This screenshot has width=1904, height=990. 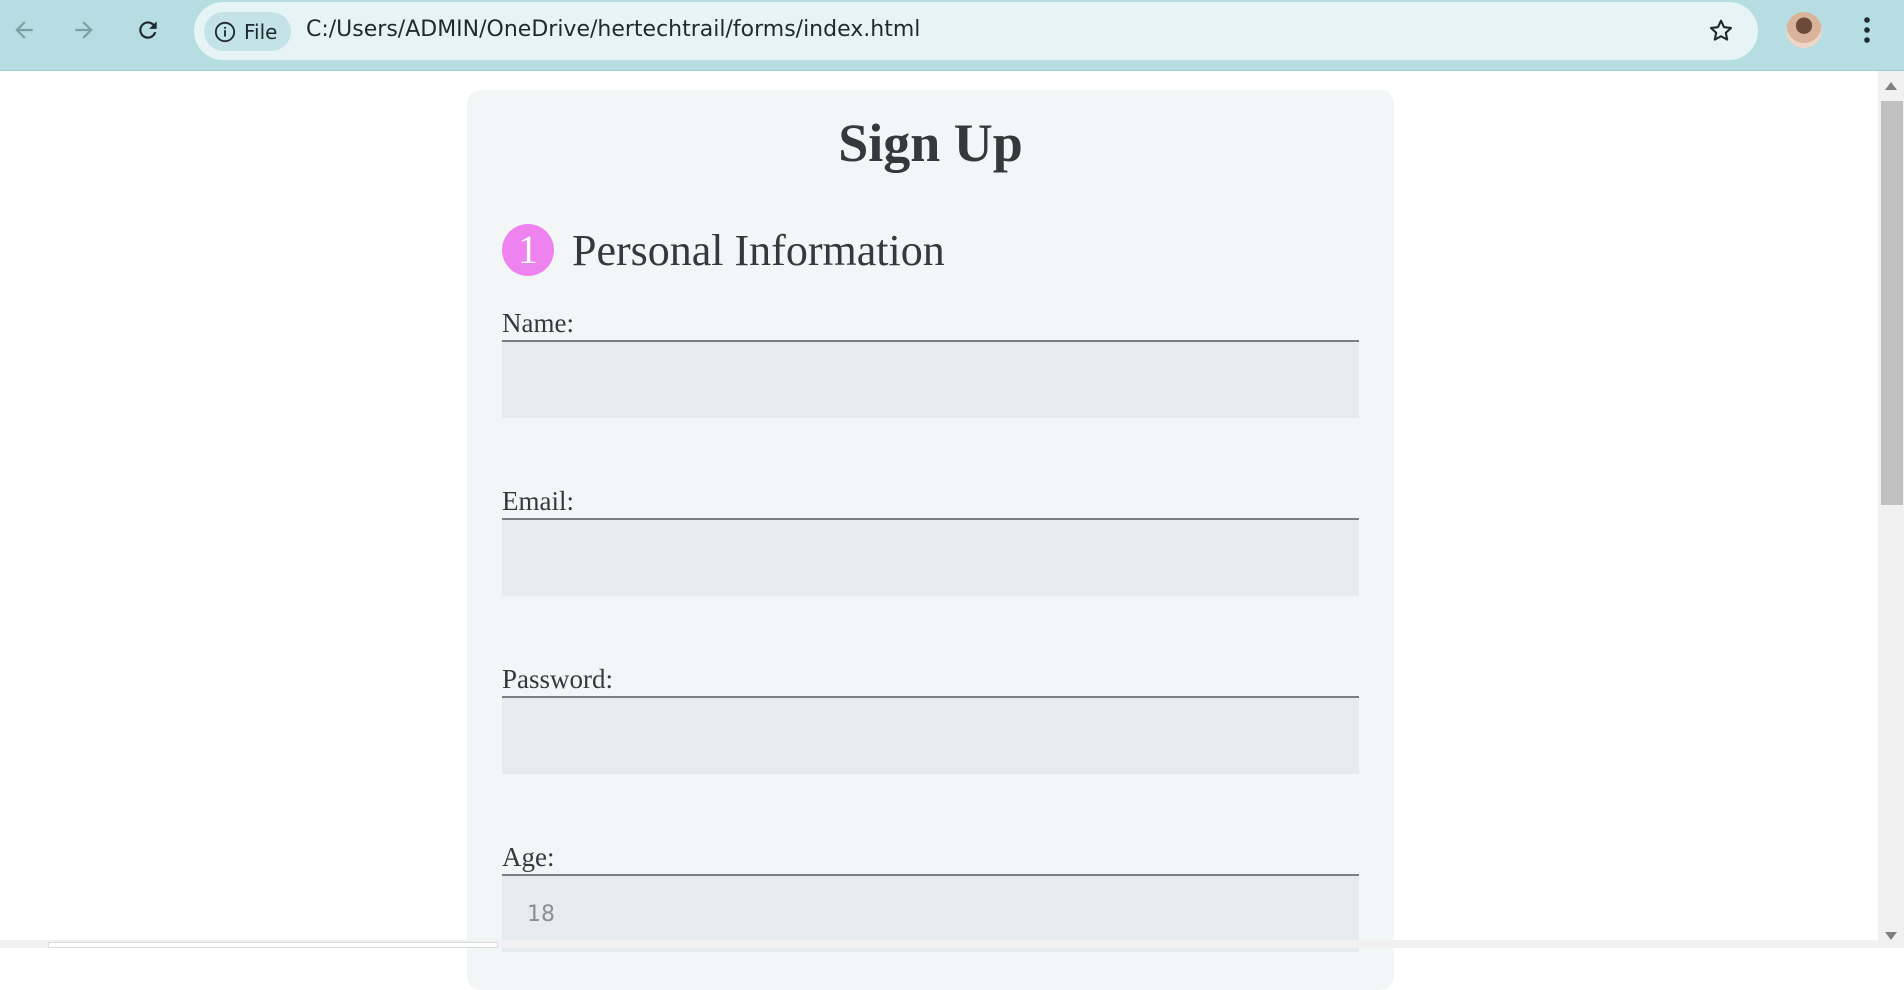 I want to click on star-icon, so click(x=1721, y=30).